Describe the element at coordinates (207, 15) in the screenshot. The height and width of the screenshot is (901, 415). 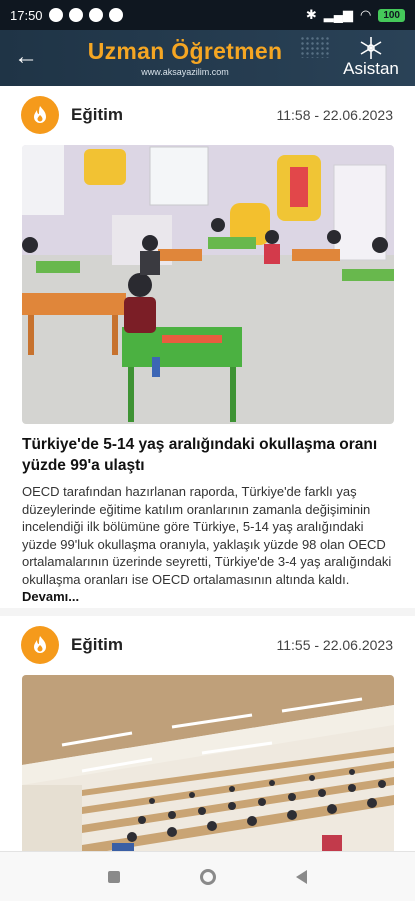
I see `status-bar: 17:50 ✱ ▂▄▆ ◠ 100` at that location.